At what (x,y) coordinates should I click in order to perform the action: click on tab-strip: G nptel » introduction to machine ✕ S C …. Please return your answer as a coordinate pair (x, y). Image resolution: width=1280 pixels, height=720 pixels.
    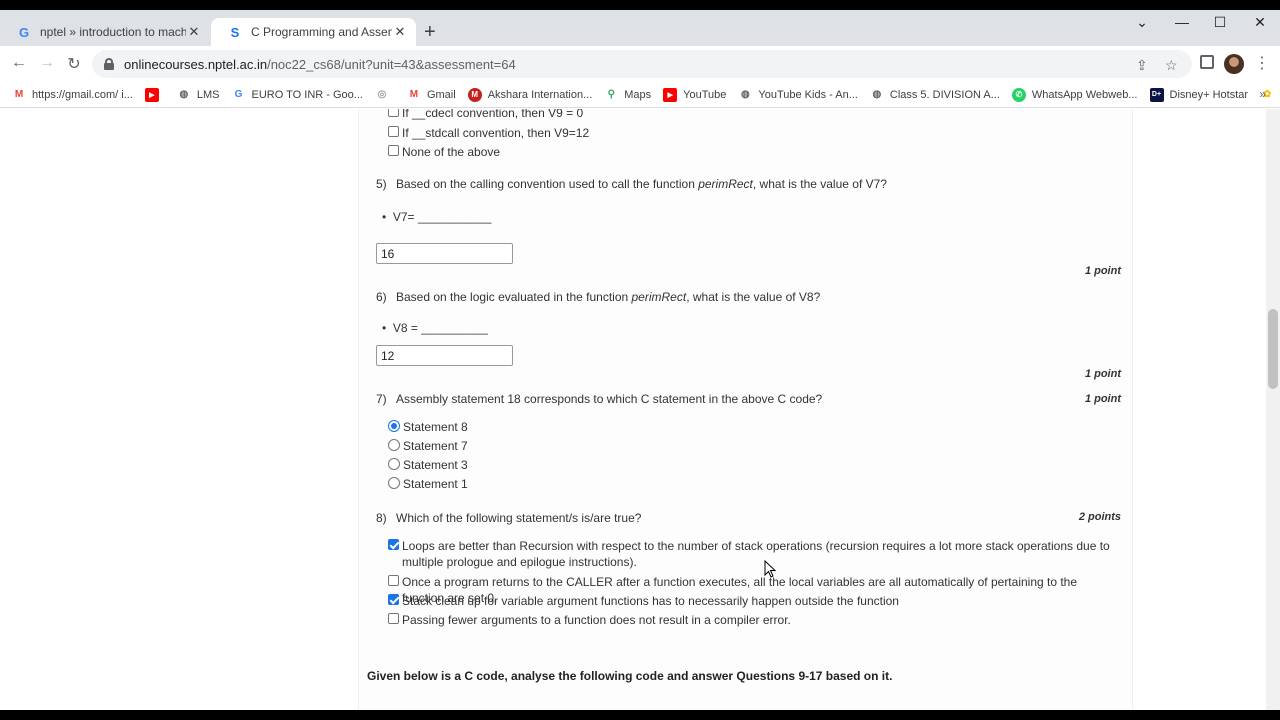
    Looking at the image, I should click on (640, 28).